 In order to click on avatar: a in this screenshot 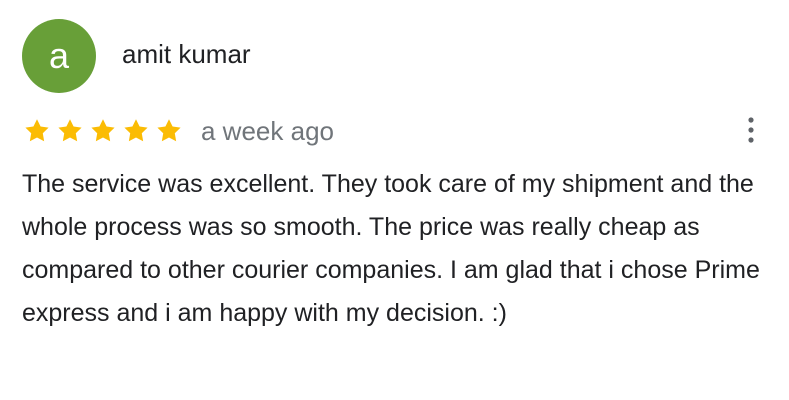, I will do `click(59, 56)`.